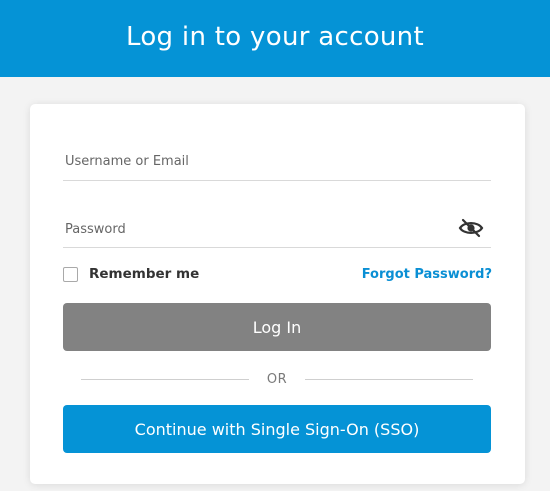 This screenshot has width=550, height=491. I want to click on remember-me-checkbox, so click(70, 274).